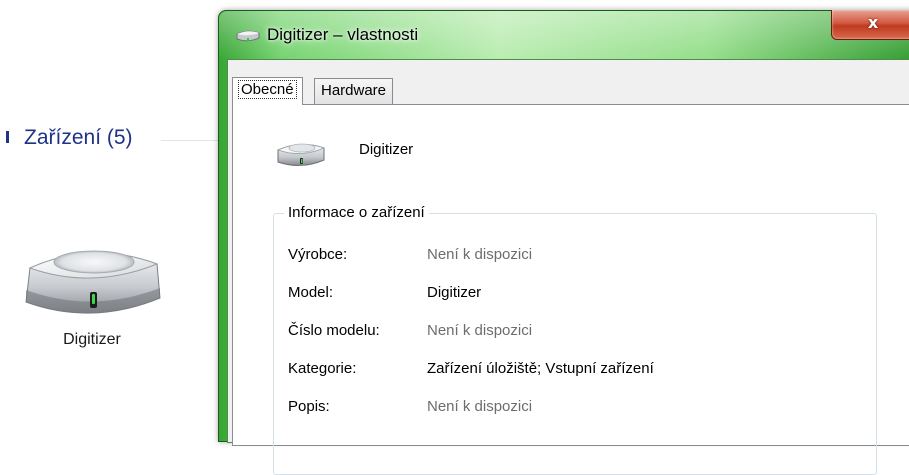 This screenshot has height=475, width=909. What do you see at coordinates (343, 34) in the screenshot?
I see `window-title: Digitizer – vlastnosti` at bounding box center [343, 34].